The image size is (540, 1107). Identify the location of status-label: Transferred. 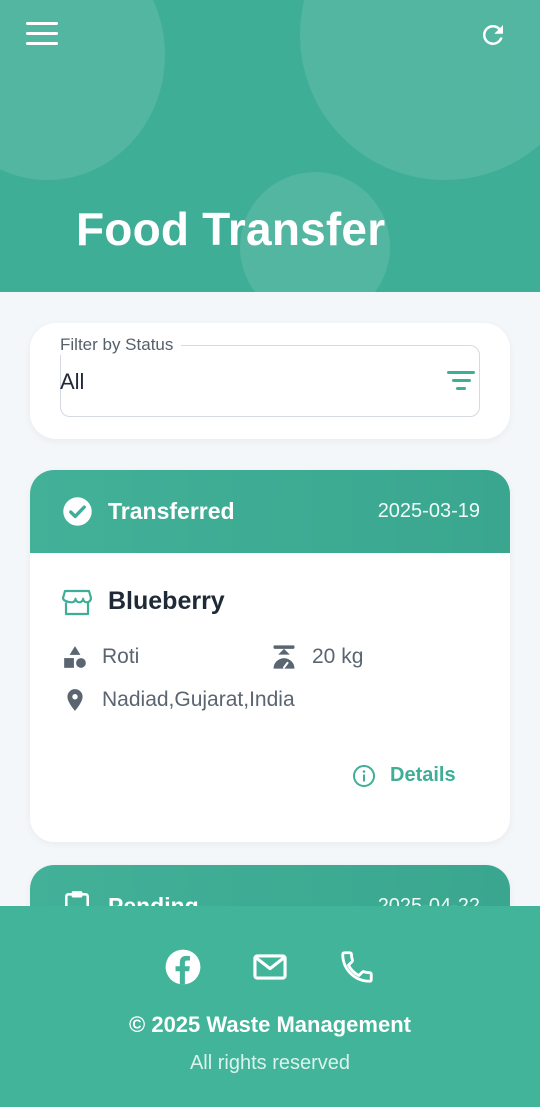
(171, 511).